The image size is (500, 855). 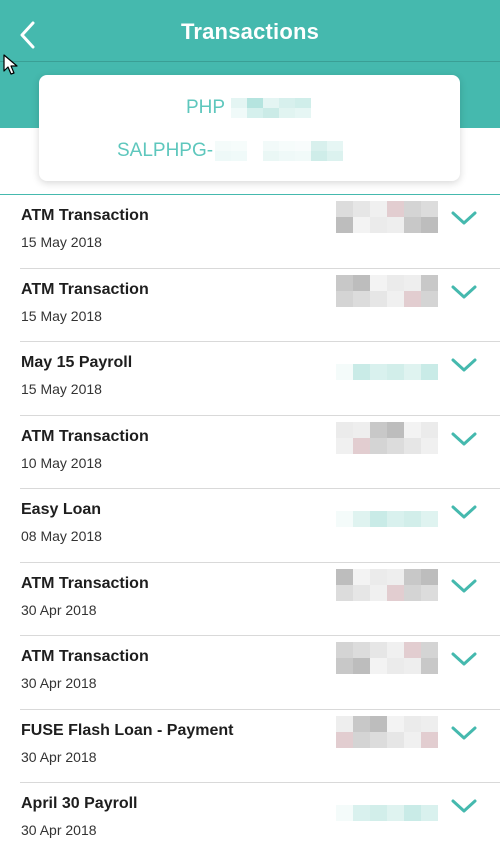 What do you see at coordinates (61, 462) in the screenshot?
I see `transaction-date: 10 May 2018` at bounding box center [61, 462].